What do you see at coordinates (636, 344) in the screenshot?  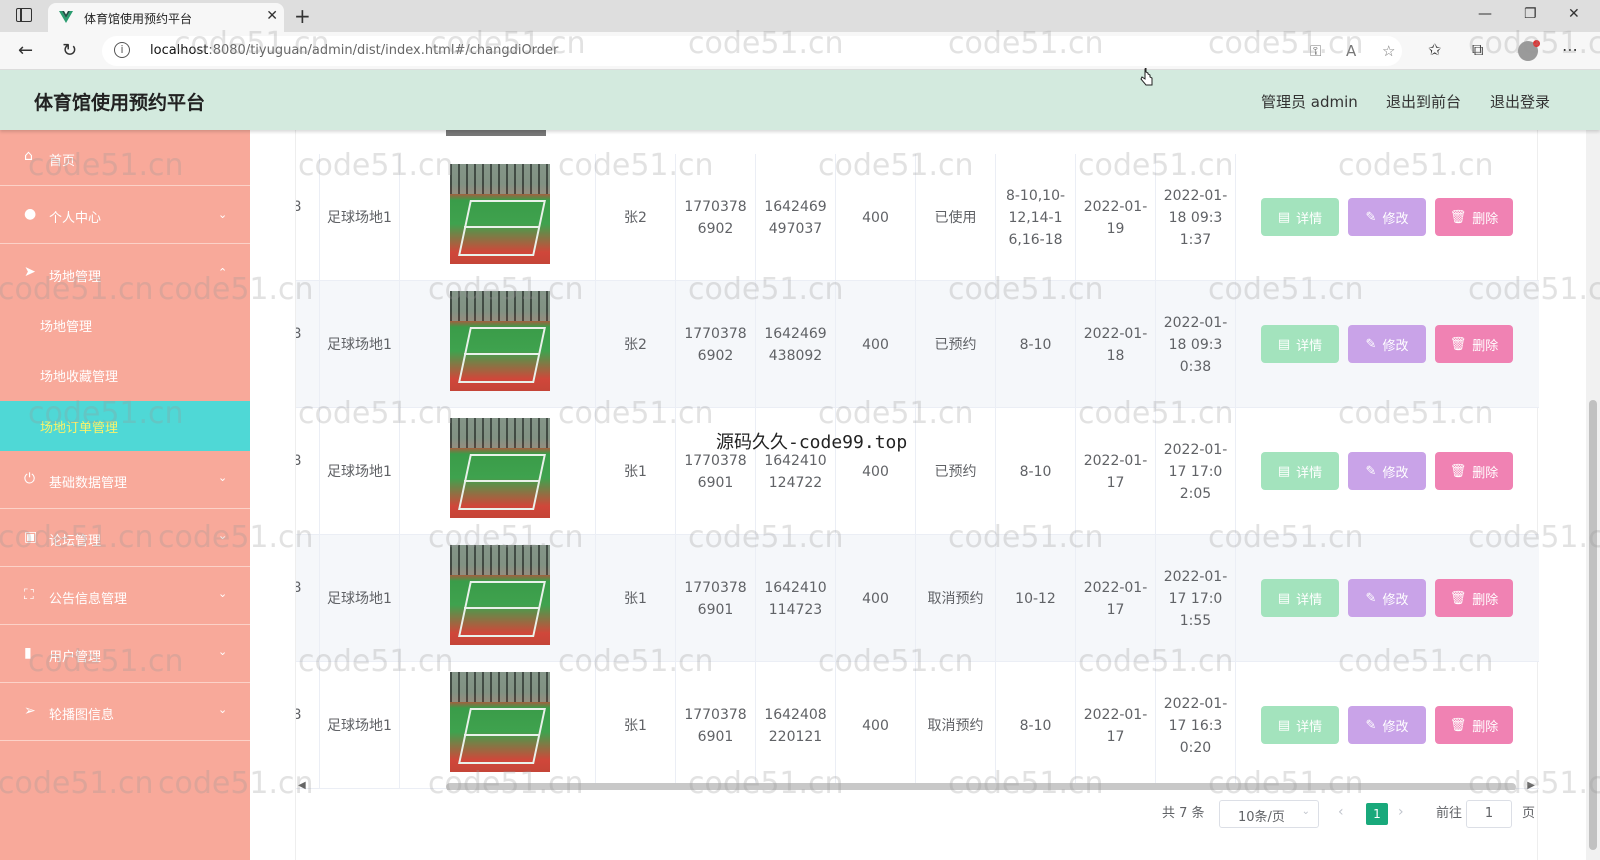 I see `cell-name: 张2` at bounding box center [636, 344].